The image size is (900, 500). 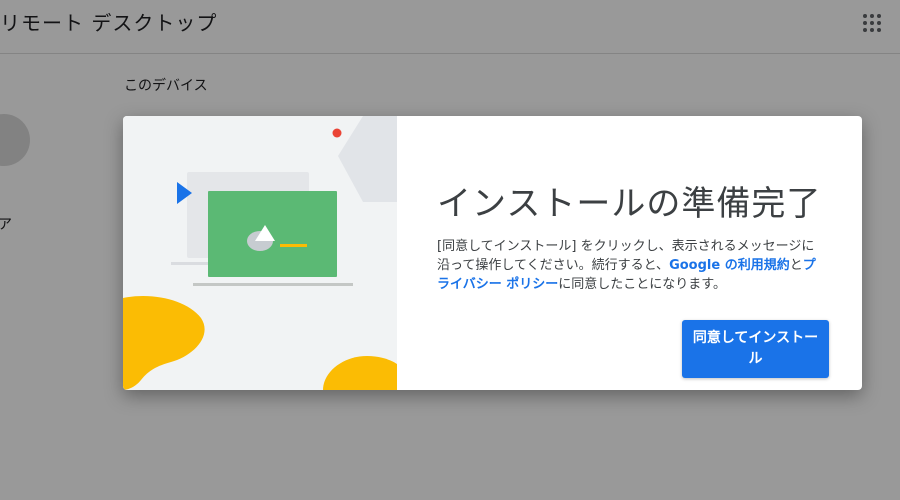 What do you see at coordinates (360, 373) in the screenshot?
I see `decor-blob-right` at bounding box center [360, 373].